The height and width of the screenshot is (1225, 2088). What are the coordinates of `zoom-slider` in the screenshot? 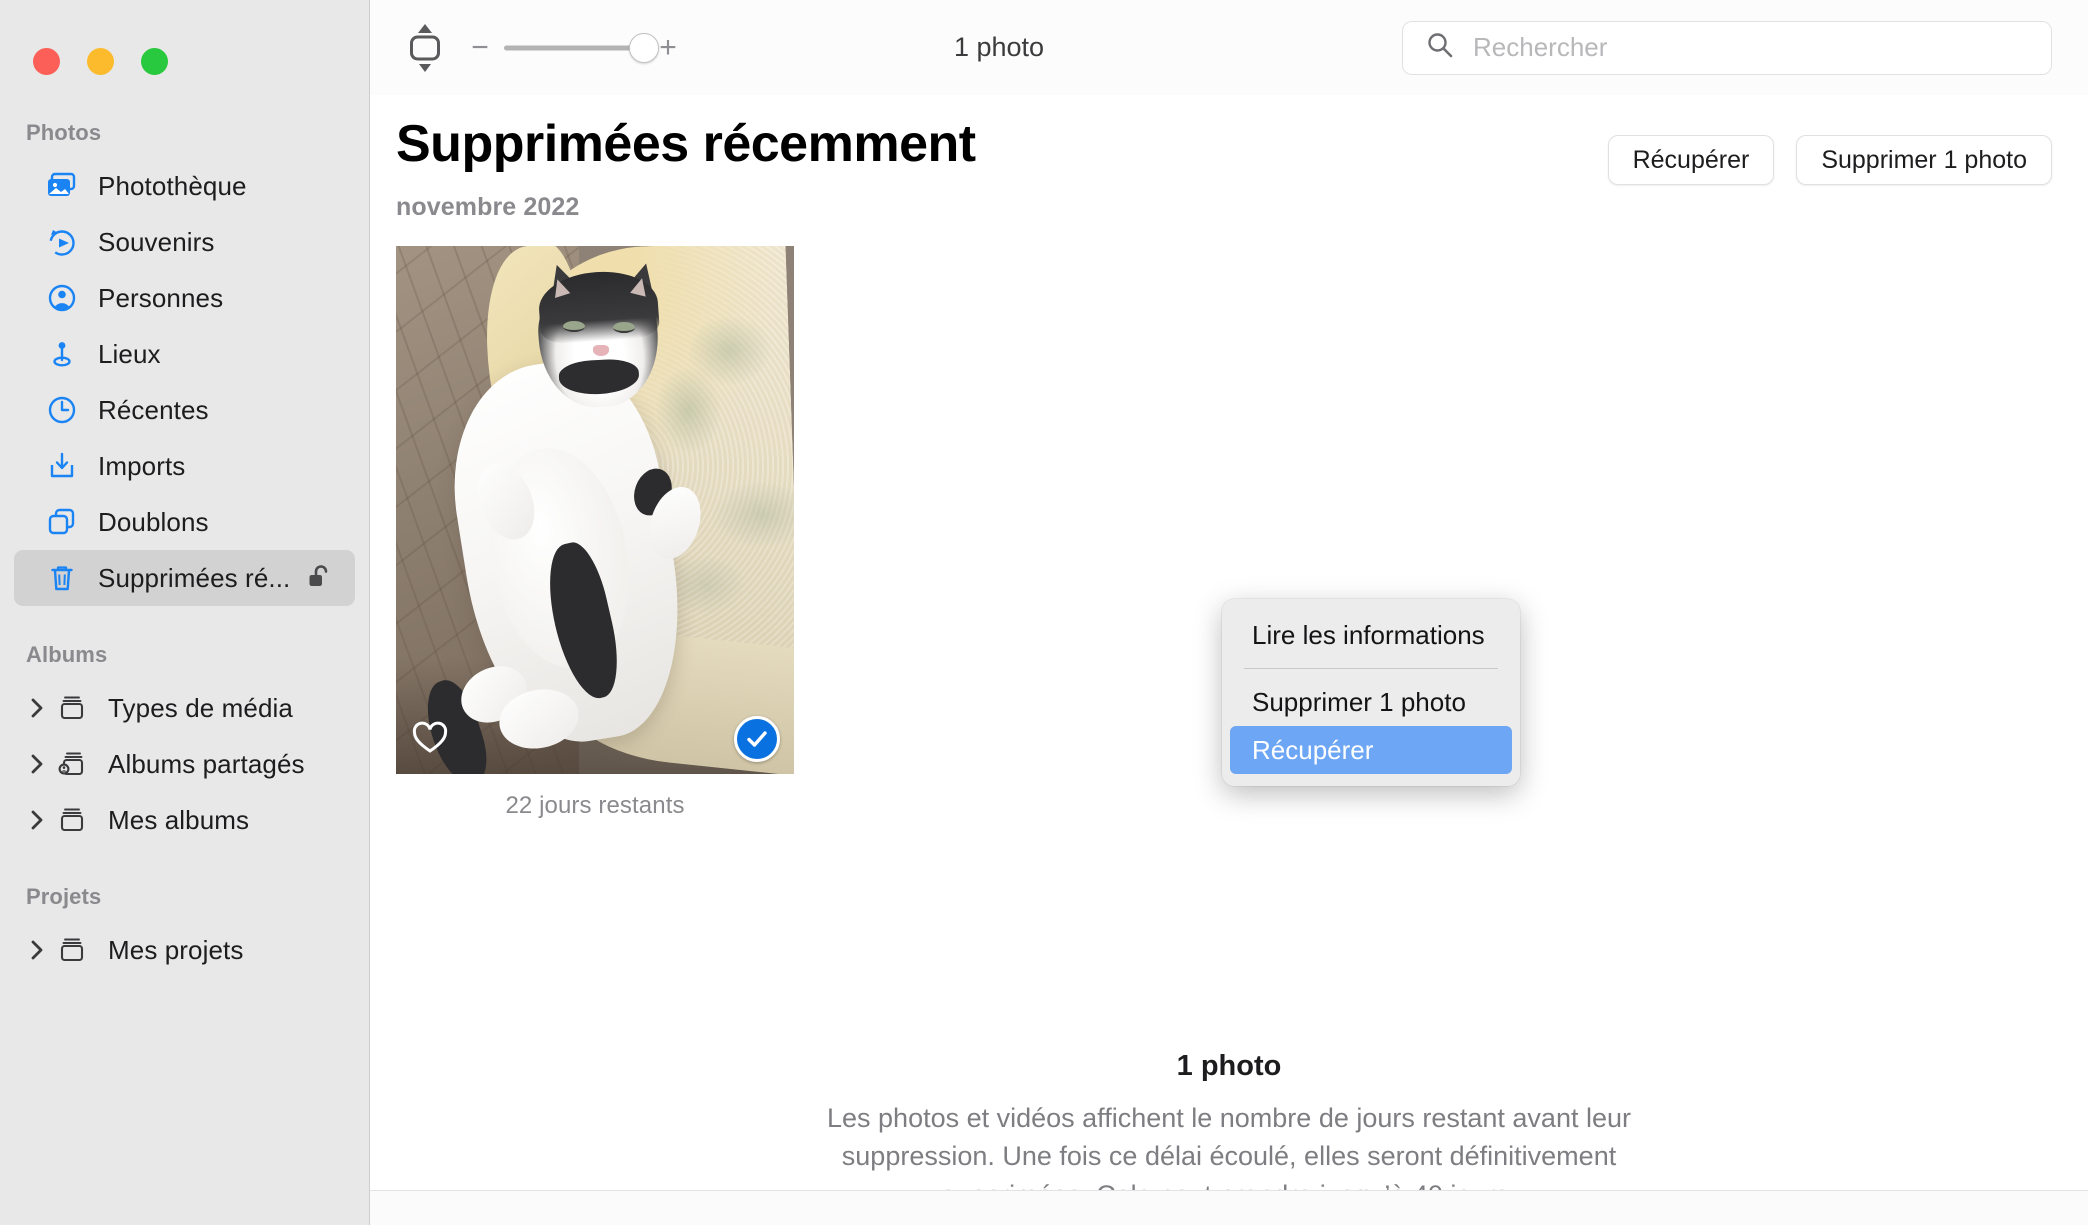 It's located at (581, 47).